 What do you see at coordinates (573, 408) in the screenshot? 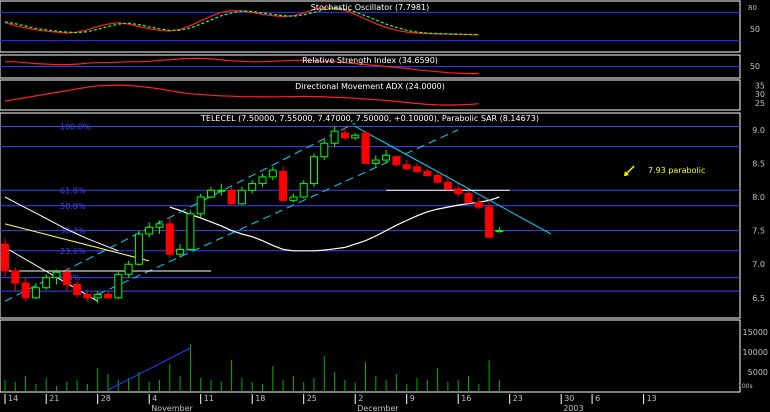
I see `x-month-label: 2003` at bounding box center [573, 408].